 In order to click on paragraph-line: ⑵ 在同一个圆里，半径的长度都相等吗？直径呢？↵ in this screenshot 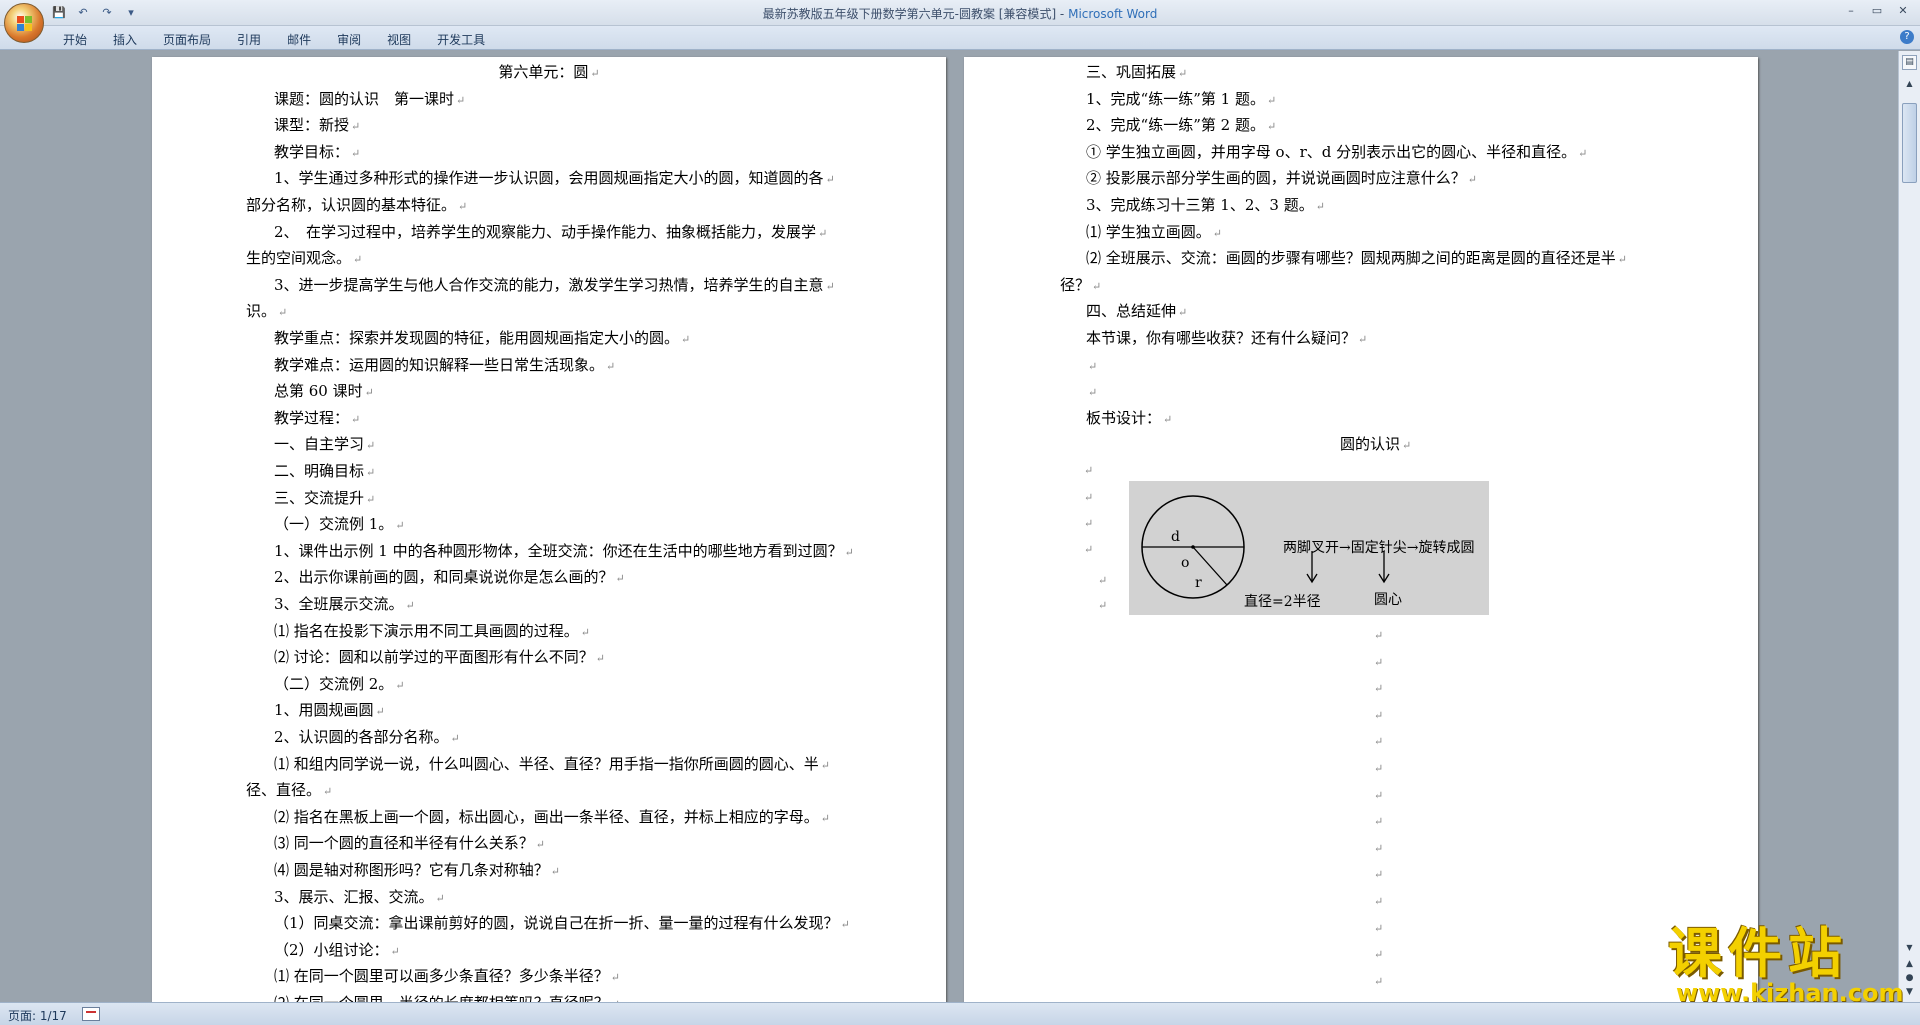, I will do `click(447, 998)`.